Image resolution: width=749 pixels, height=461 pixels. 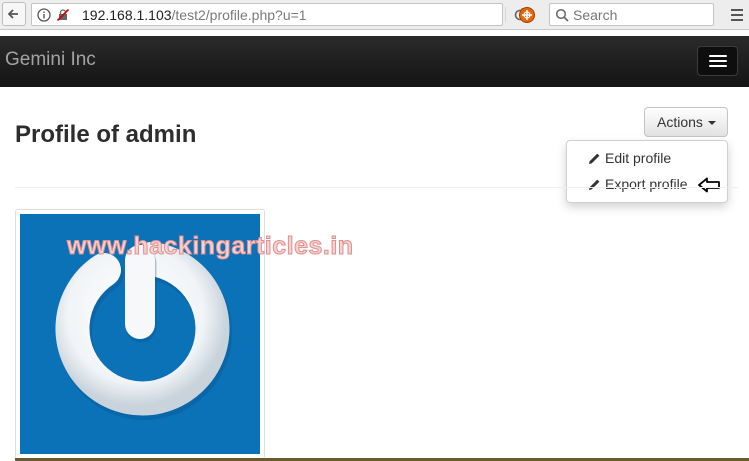 I want to click on url-text: 192.168.1.103/test2/profile.php?u=1, so click(x=194, y=15).